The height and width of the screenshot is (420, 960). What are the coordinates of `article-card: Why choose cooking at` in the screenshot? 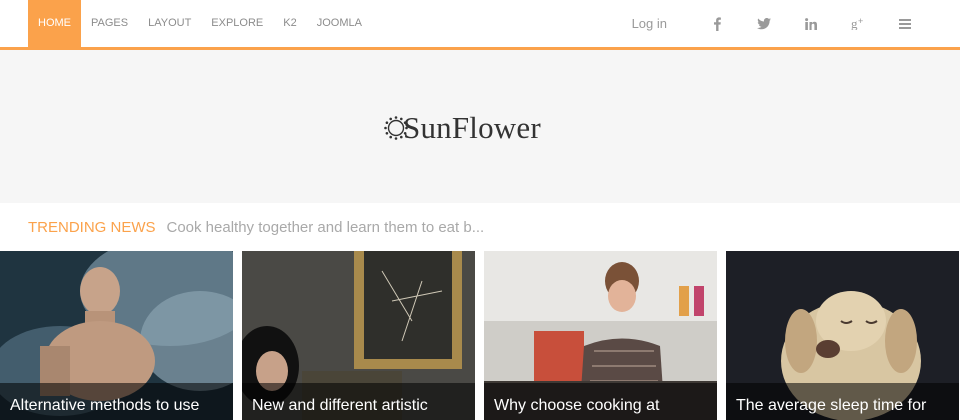 It's located at (600, 335).